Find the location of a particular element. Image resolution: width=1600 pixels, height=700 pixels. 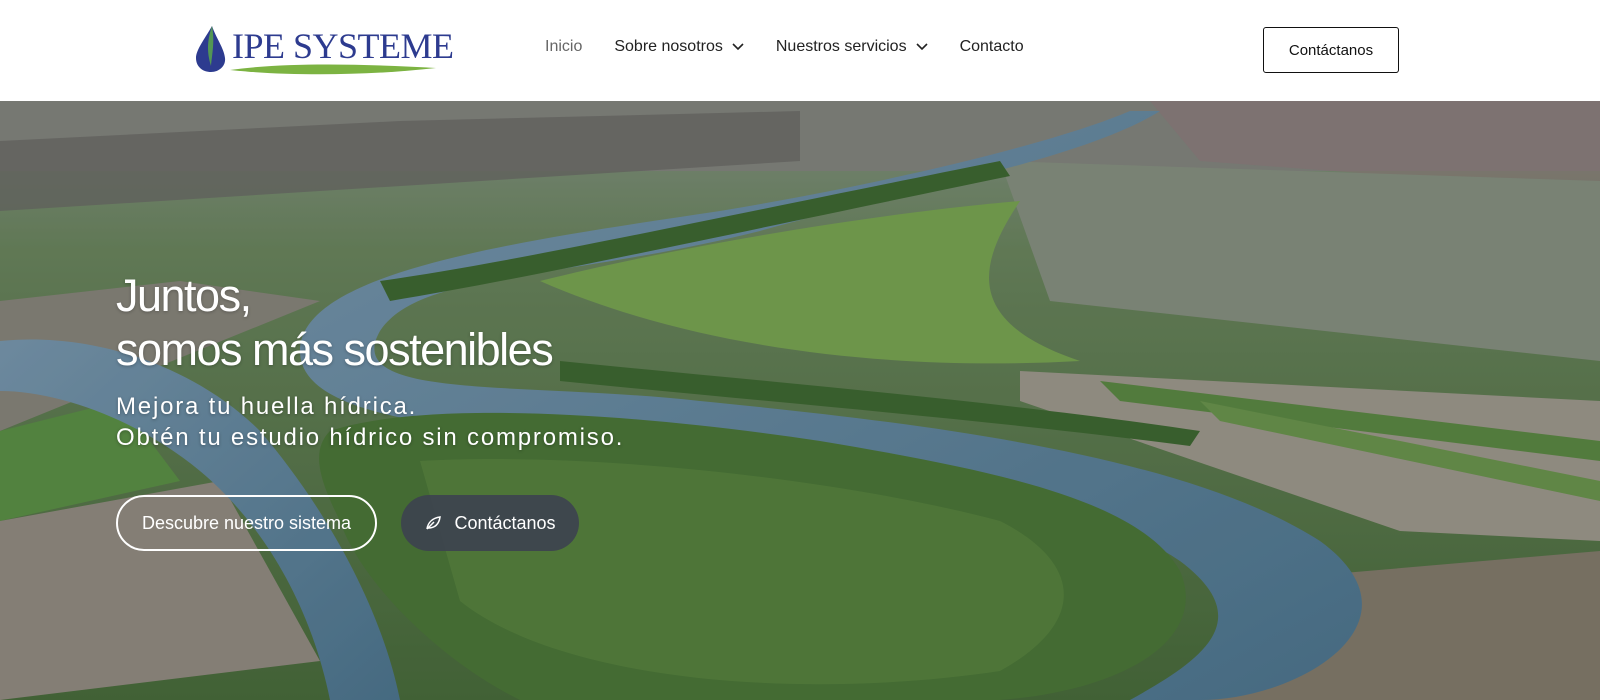

nav-item-label: Nuestros servicios is located at coordinates (841, 46).